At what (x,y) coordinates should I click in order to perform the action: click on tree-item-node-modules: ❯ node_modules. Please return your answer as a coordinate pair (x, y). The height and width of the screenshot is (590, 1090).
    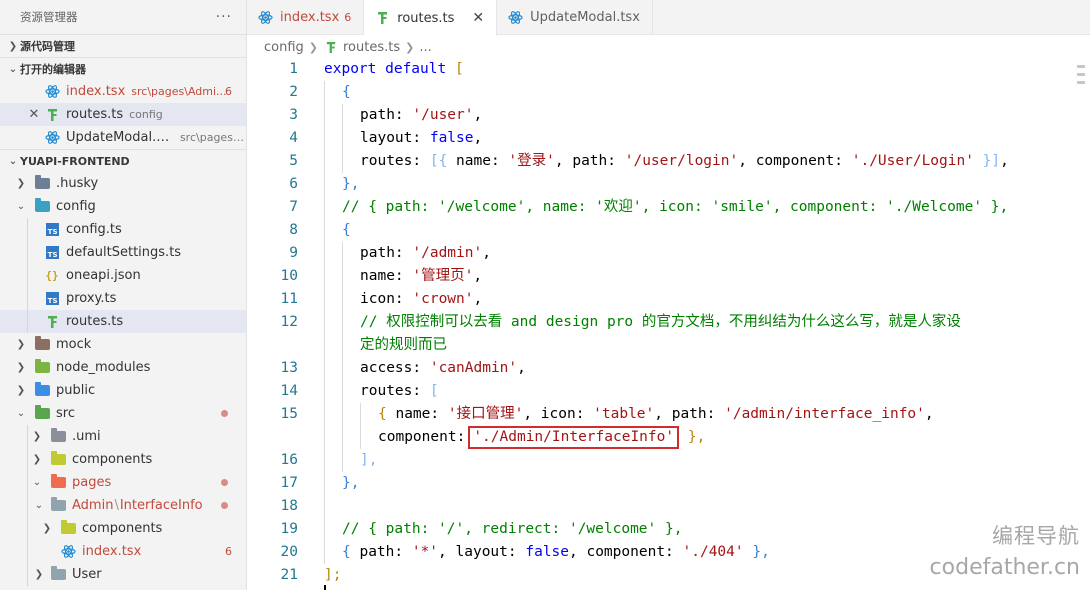
    Looking at the image, I should click on (123, 367).